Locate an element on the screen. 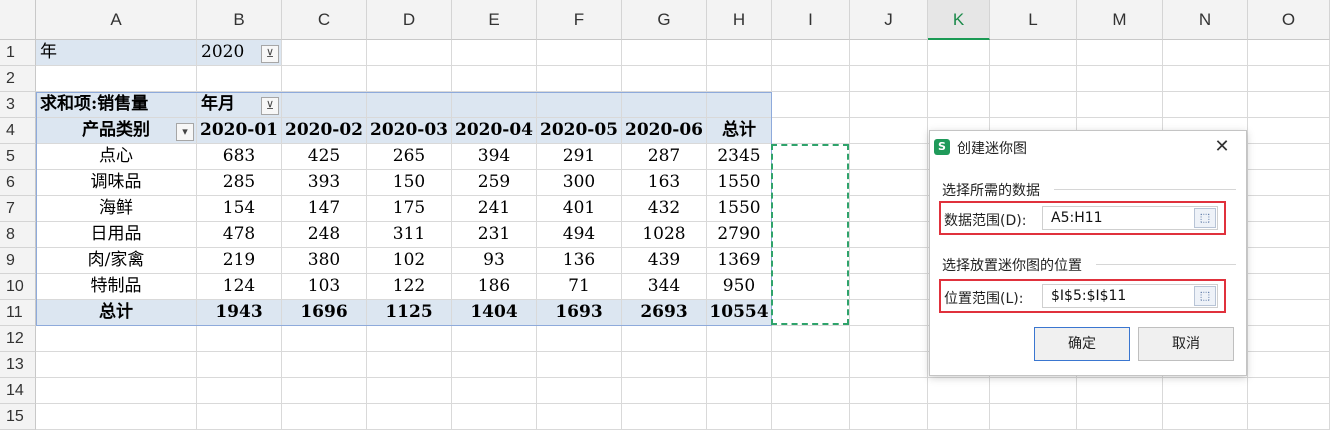 This screenshot has width=1330, height=430. grand-total-cell: 1696 is located at coordinates (324, 313).